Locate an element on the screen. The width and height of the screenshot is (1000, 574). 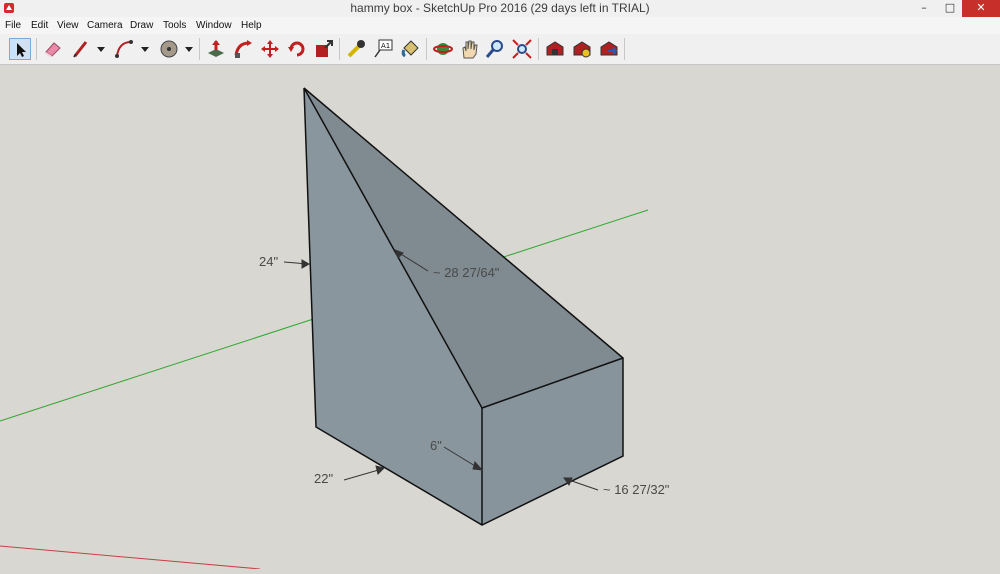
orbit-icon is located at coordinates (443, 49).